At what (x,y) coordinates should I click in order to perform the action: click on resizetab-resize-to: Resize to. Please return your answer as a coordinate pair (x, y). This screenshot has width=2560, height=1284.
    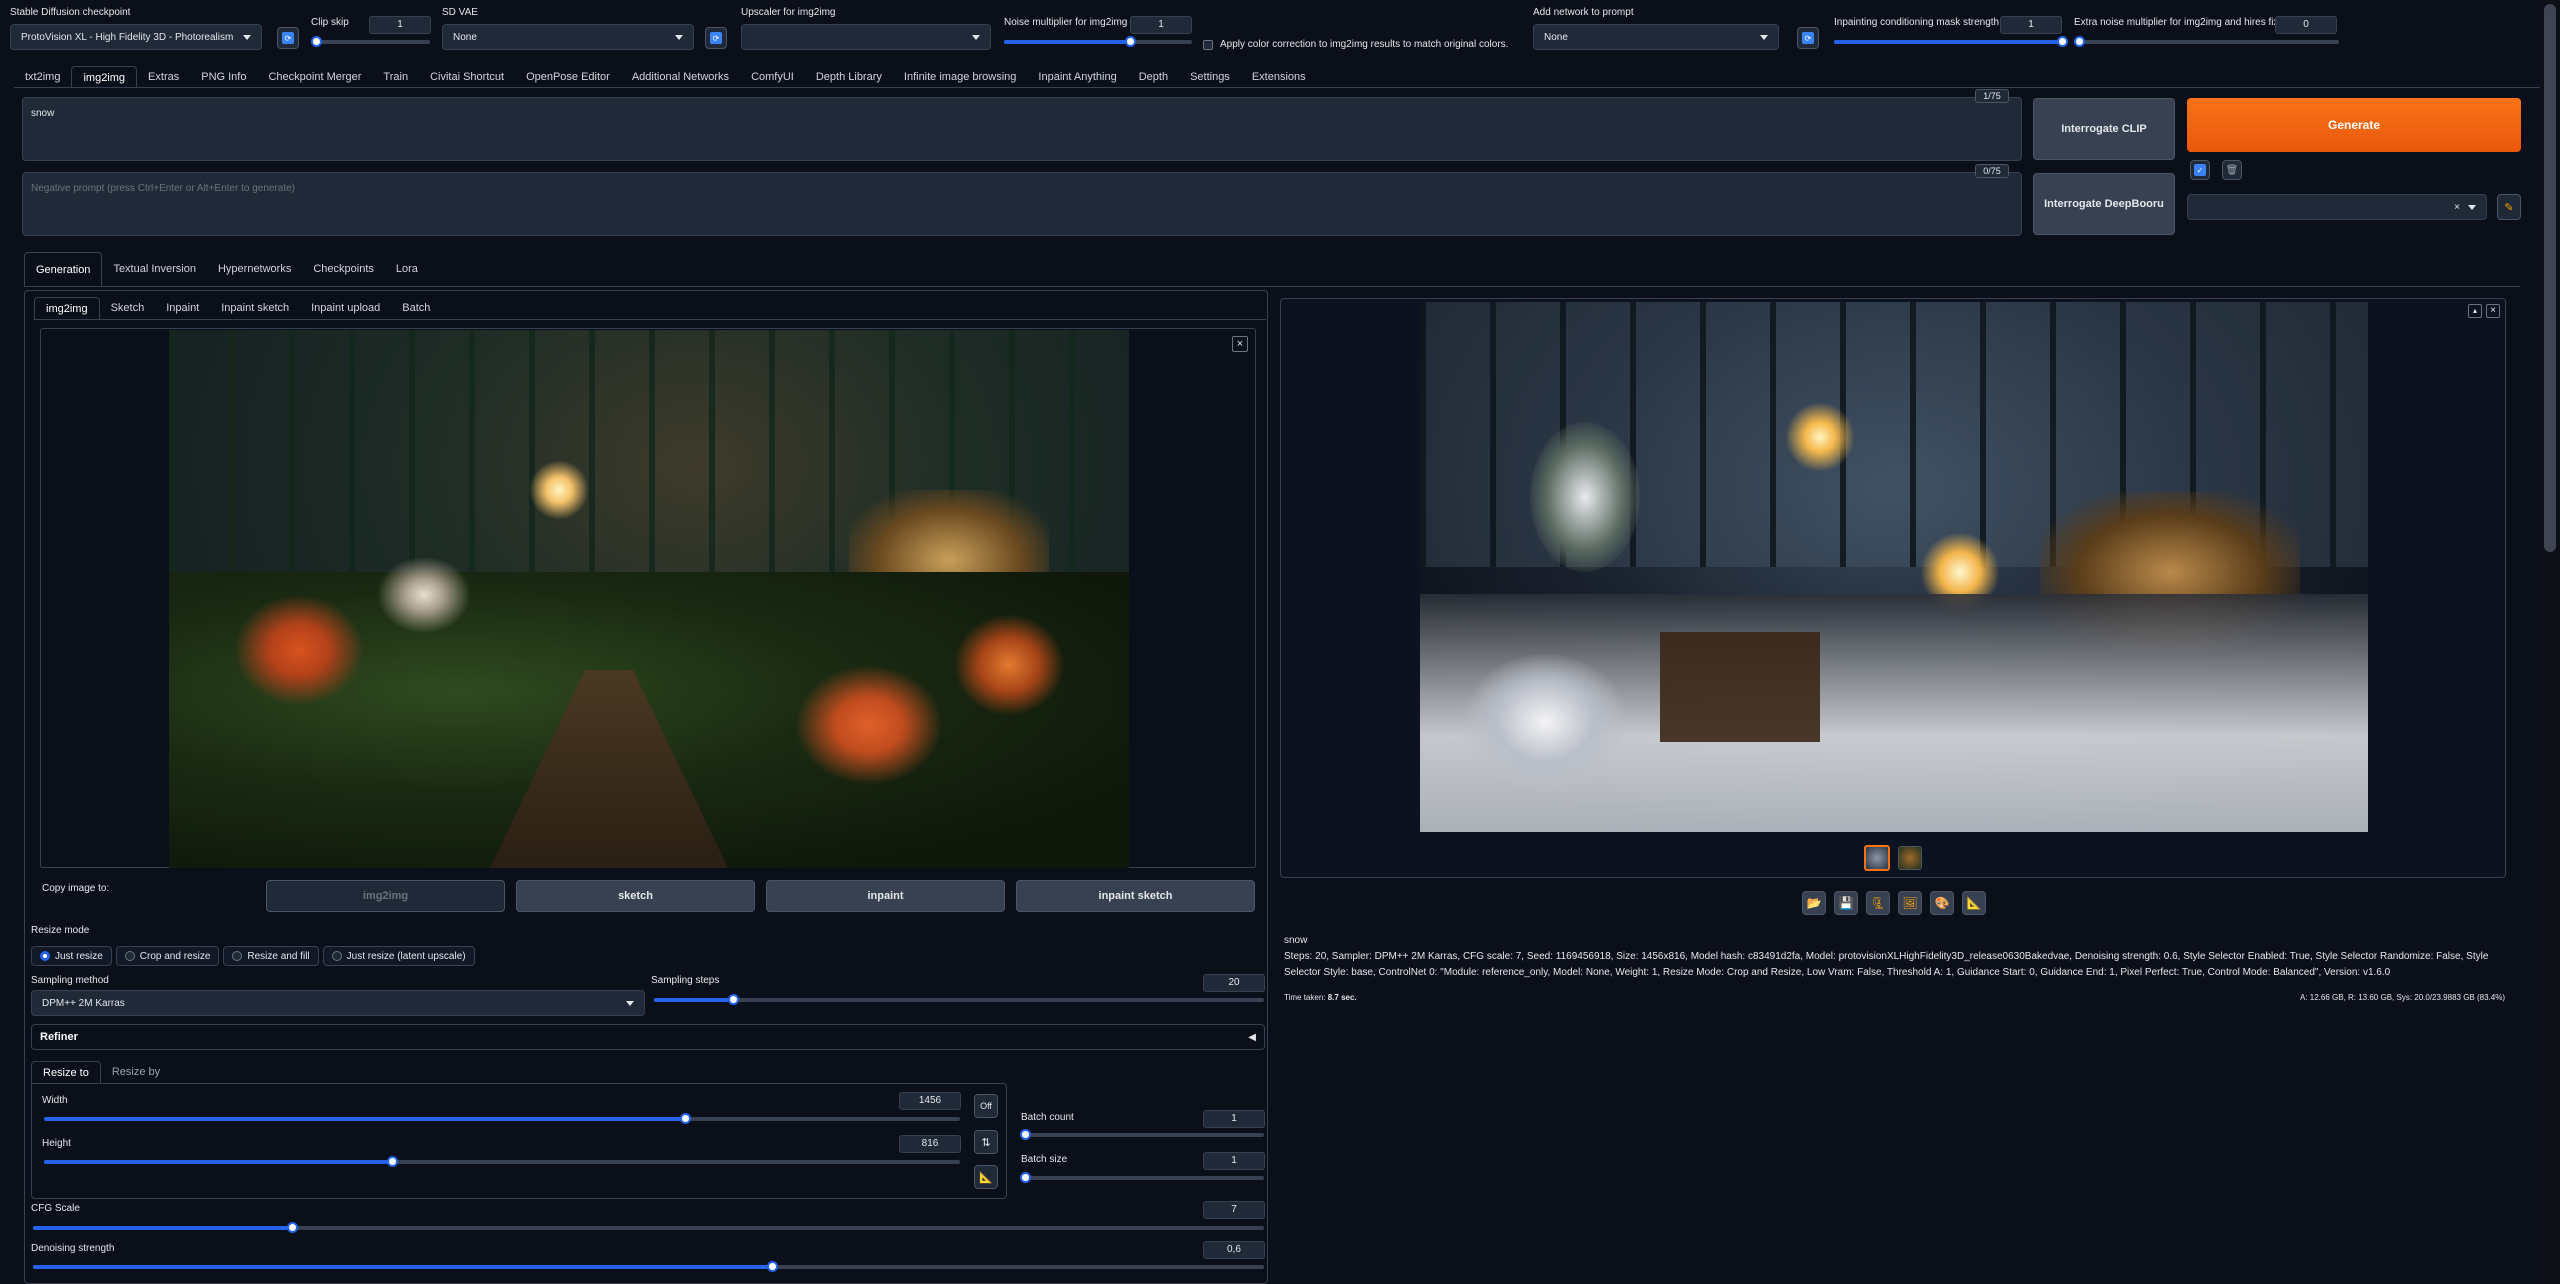
    Looking at the image, I should click on (66, 1072).